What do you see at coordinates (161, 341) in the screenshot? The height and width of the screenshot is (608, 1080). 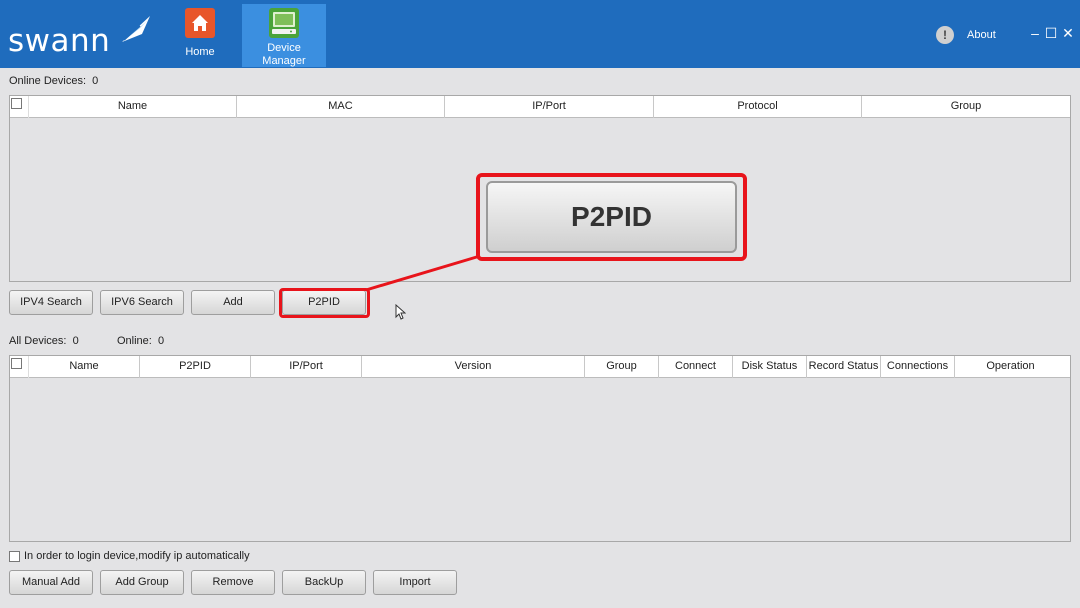 I see `online-count: 0` at bounding box center [161, 341].